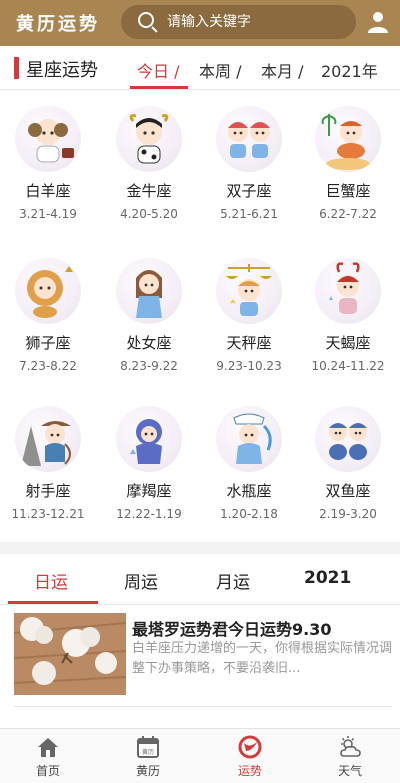  Describe the element at coordinates (249, 771) in the screenshot. I see `nav-label: 运势` at that location.